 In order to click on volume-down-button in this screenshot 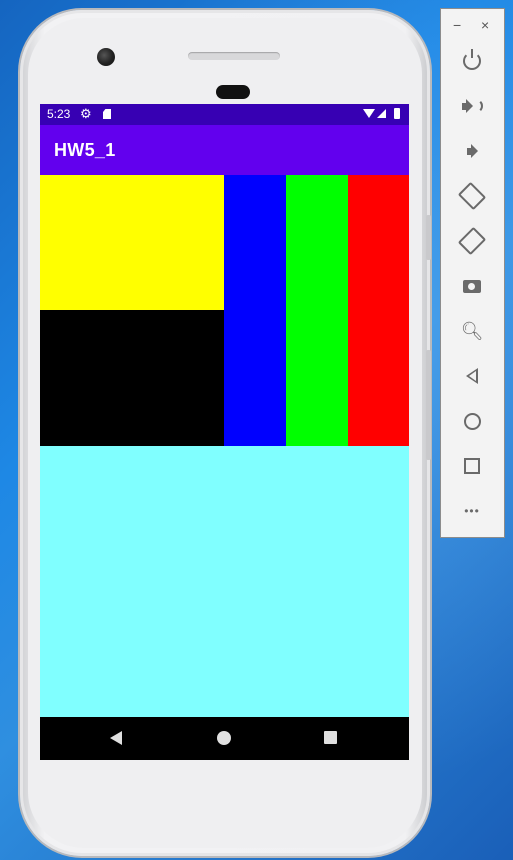, I will do `click(472, 151)`.